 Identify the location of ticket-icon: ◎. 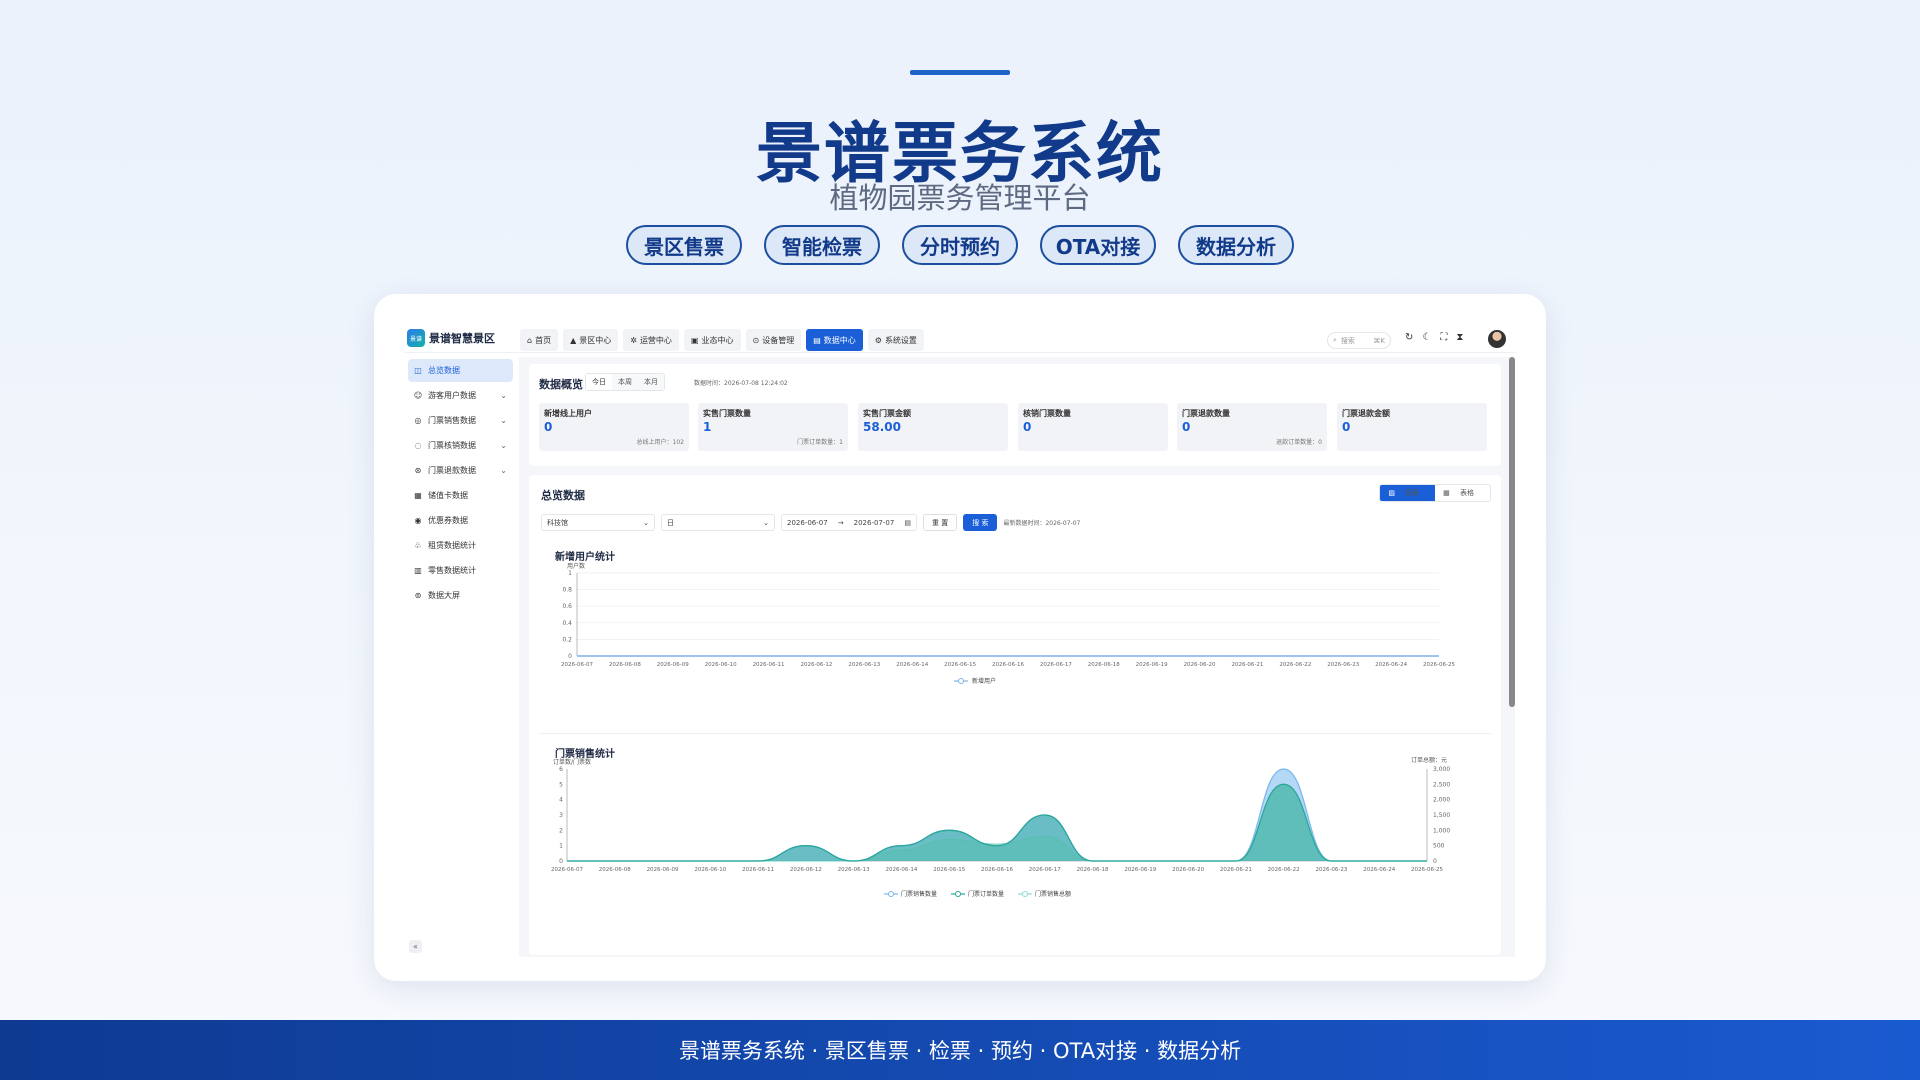
(418, 420).